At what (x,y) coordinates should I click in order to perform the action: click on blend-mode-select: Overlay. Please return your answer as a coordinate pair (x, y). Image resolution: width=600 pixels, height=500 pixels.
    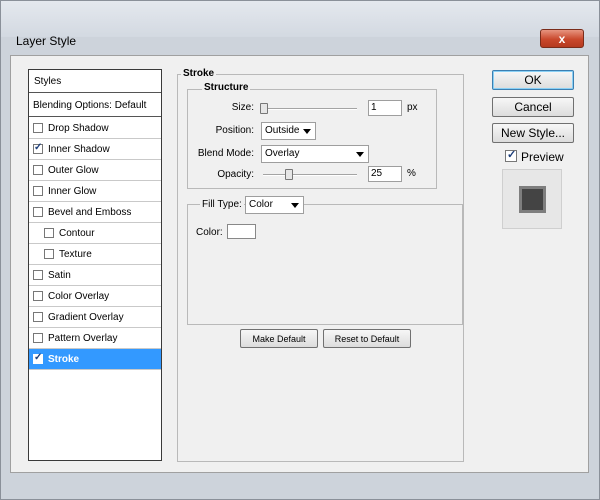
    Looking at the image, I should click on (315, 154).